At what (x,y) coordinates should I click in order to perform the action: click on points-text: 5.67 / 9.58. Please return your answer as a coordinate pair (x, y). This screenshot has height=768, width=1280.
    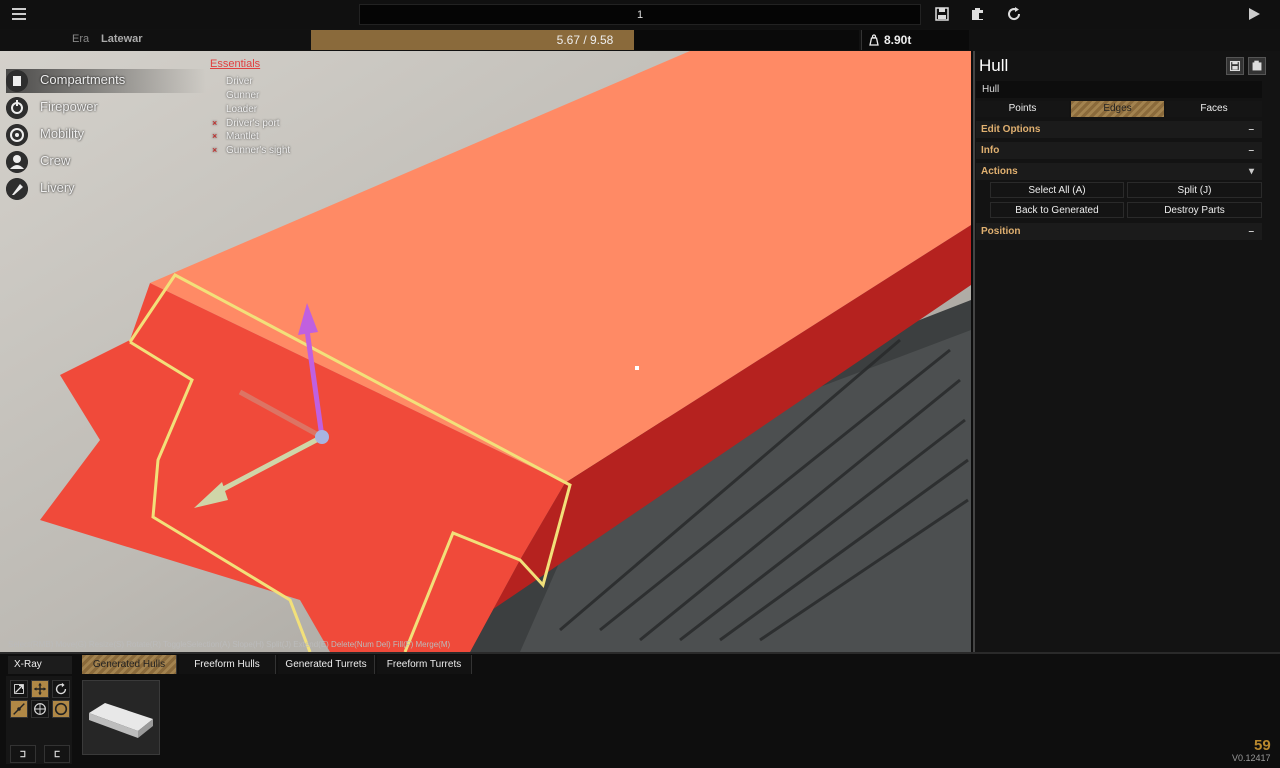
    Looking at the image, I should click on (585, 40).